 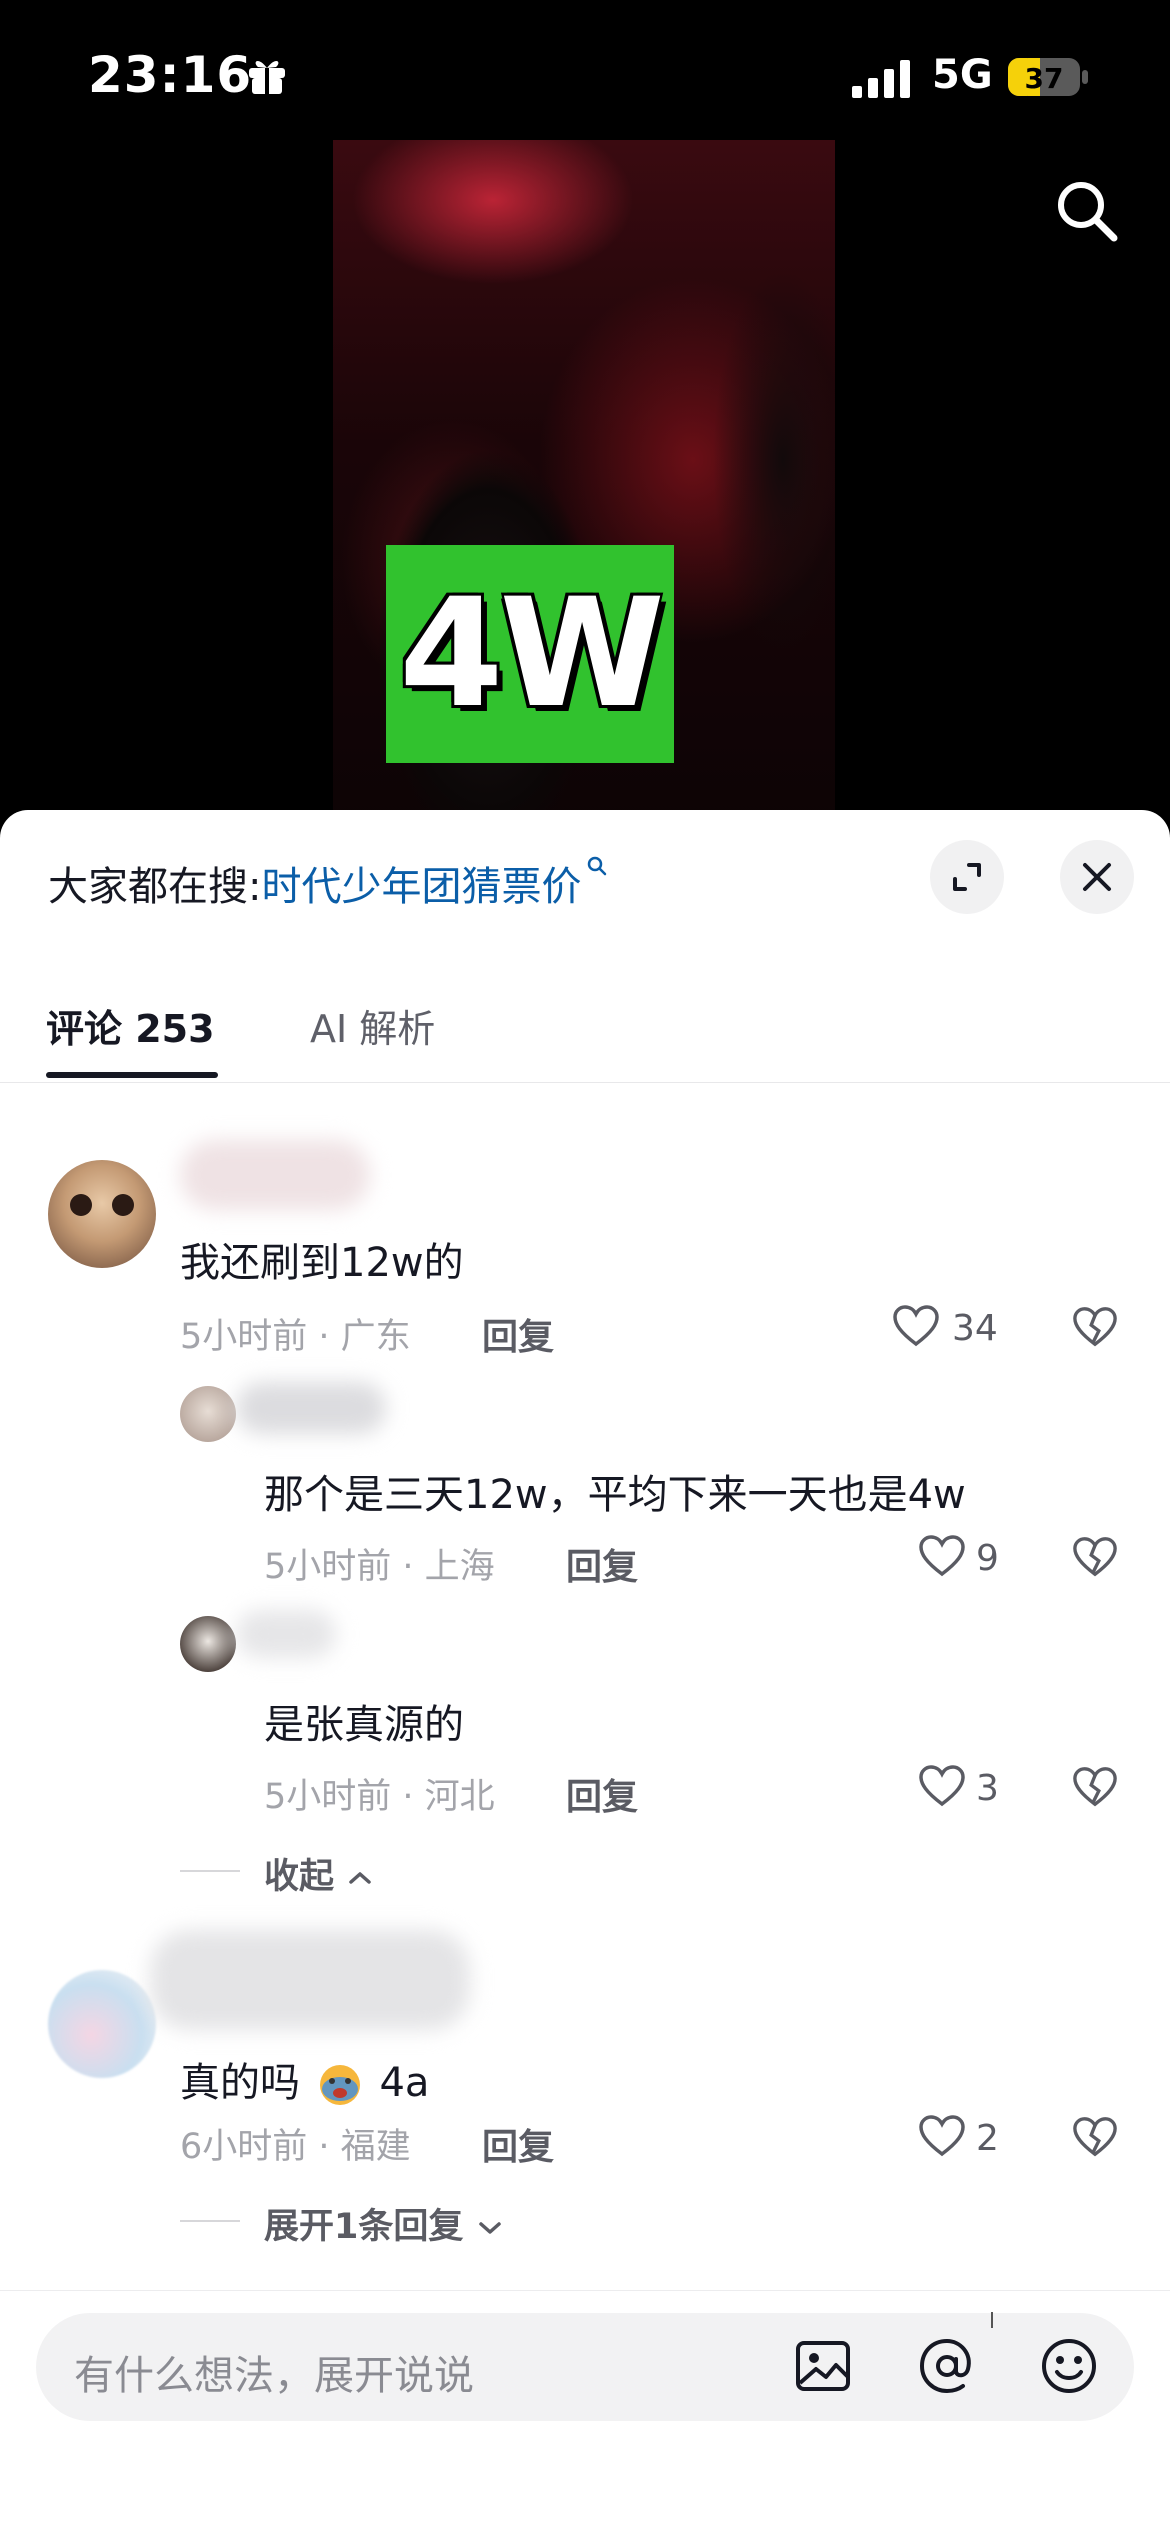 What do you see at coordinates (823, 2366) in the screenshot?
I see `image-icon` at bounding box center [823, 2366].